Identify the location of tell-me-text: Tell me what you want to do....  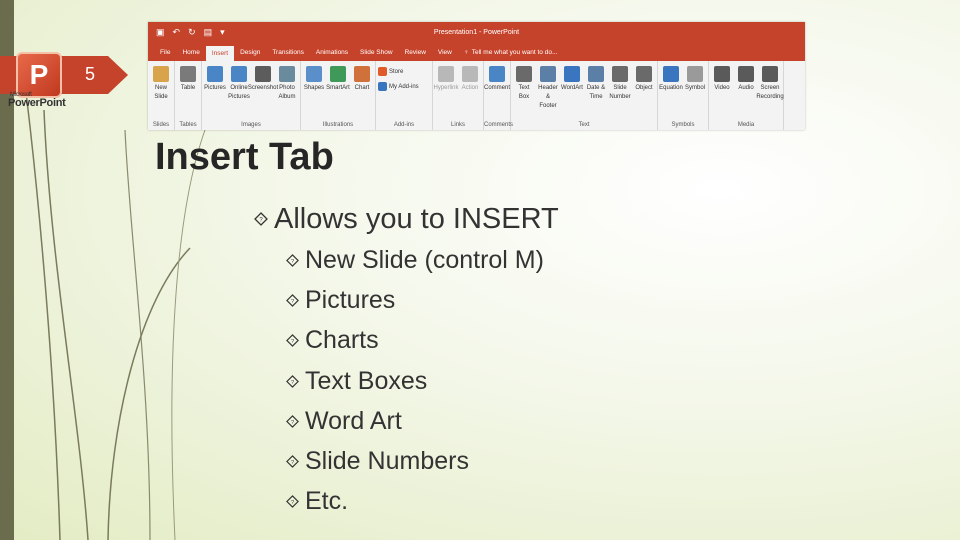
(514, 52).